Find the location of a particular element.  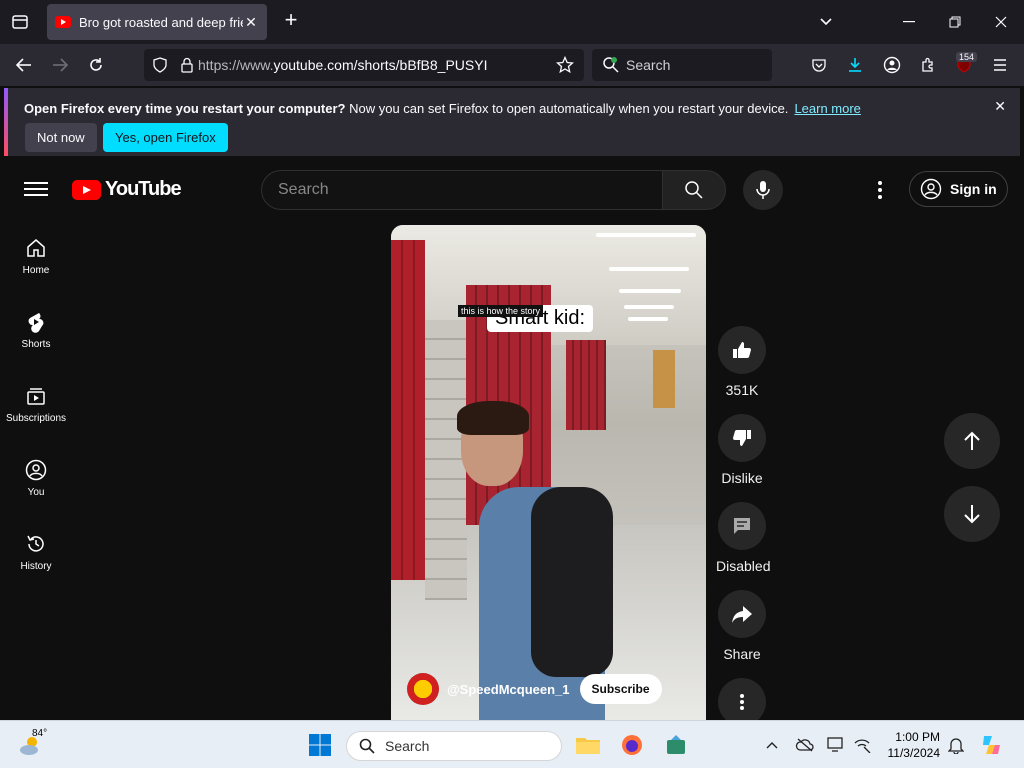

not-now-button: Not now is located at coordinates (61, 137).